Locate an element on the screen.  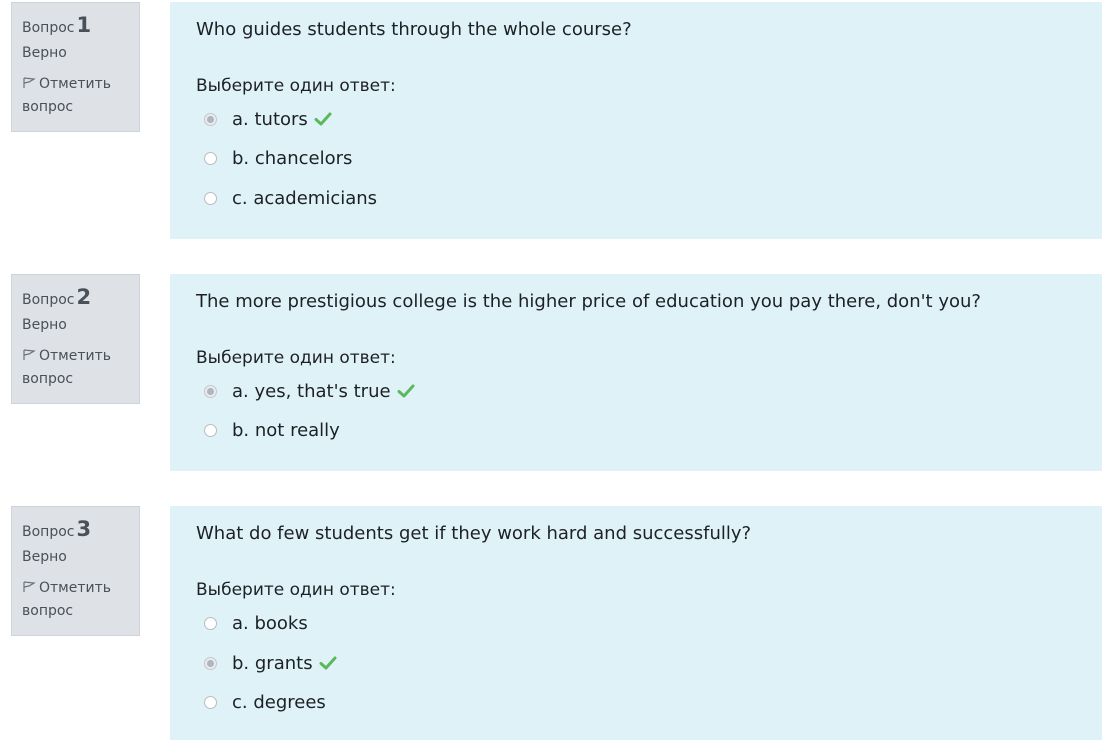
answer-text: b. not really is located at coordinates (286, 430).